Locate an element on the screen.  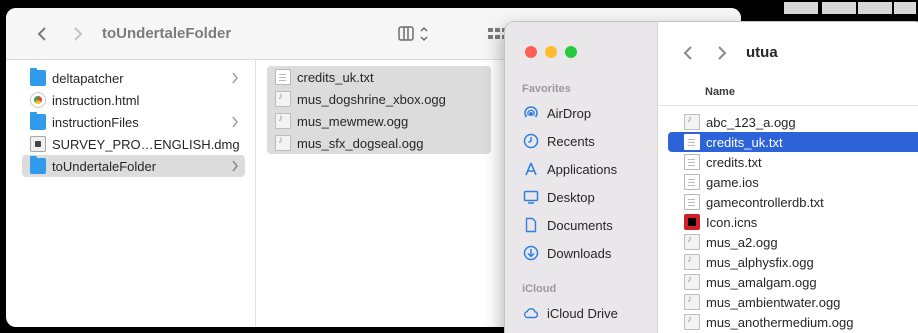
table-row-selected: credits_uk.txt is located at coordinates (793, 142).